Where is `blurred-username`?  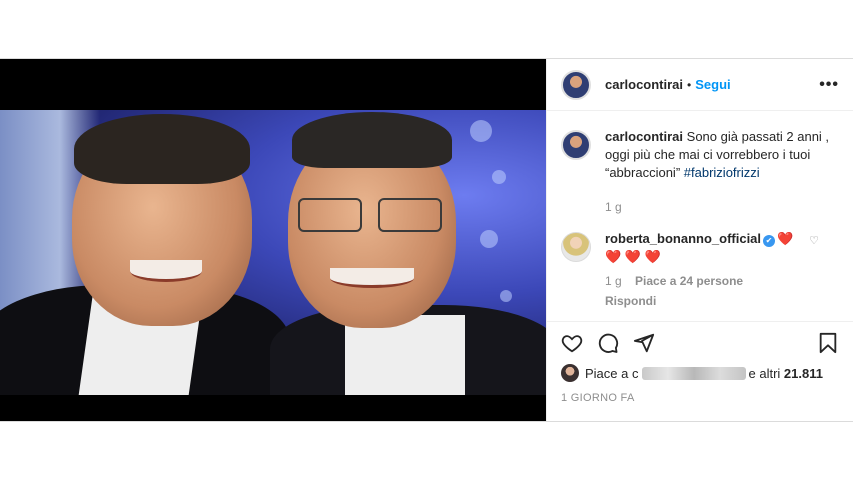
blurred-username is located at coordinates (693, 373).